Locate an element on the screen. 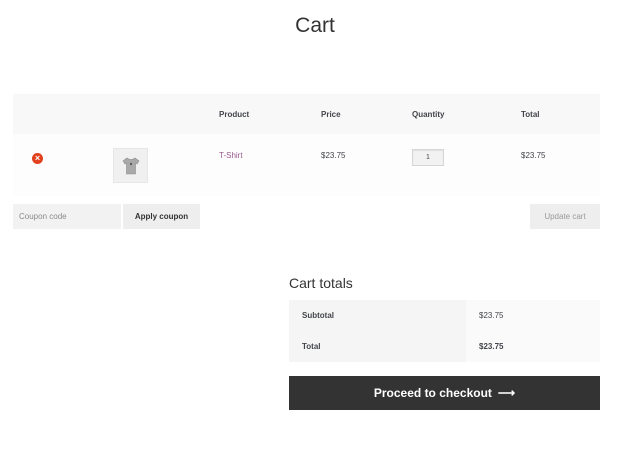 This screenshot has width=630, height=449. subtotal-row: Subtotal $23.75 is located at coordinates (444, 315).